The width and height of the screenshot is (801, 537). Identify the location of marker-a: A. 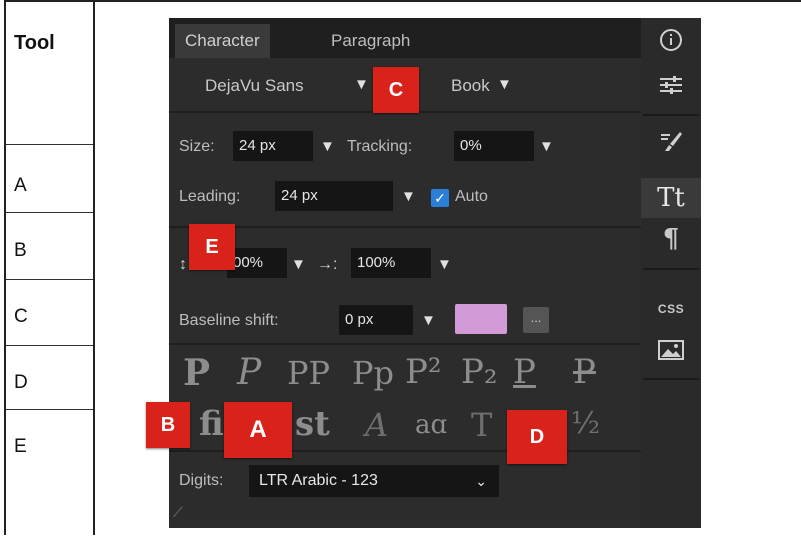
(258, 430).